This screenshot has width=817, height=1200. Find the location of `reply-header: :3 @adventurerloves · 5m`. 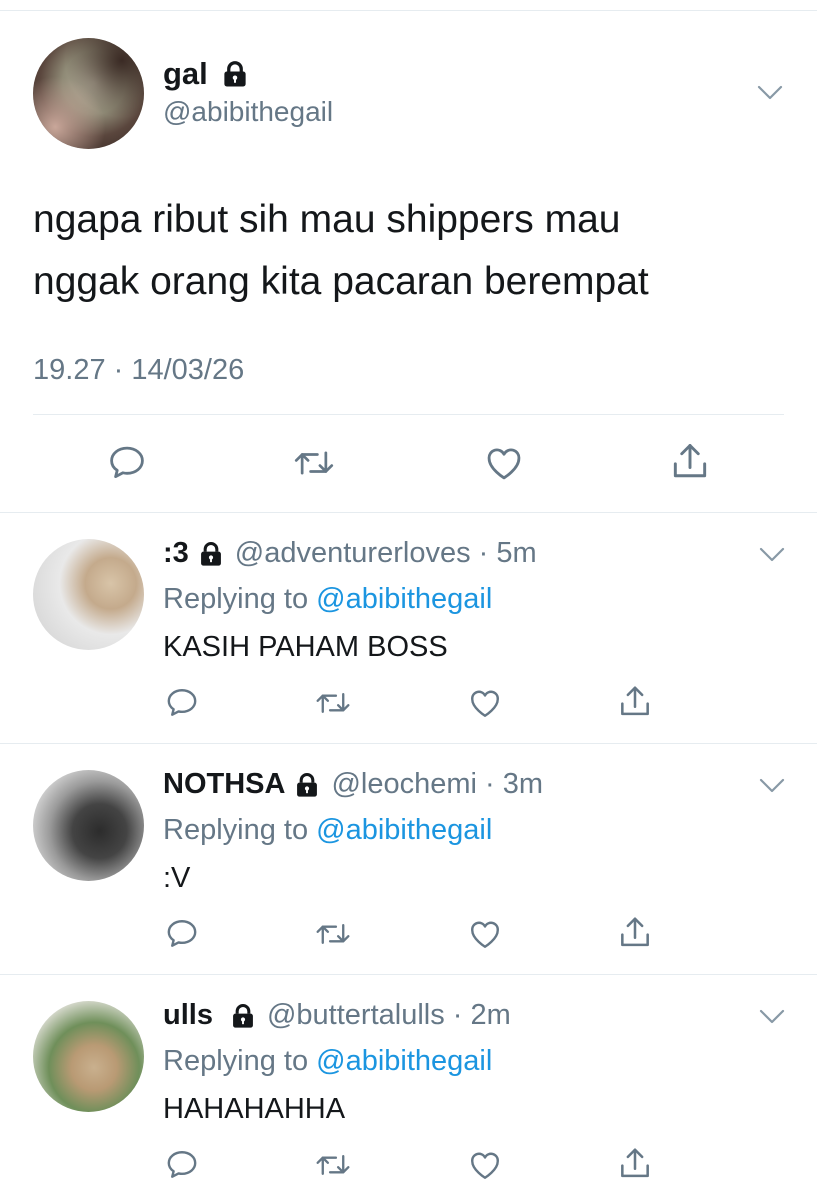

reply-header: :3 @adventurerloves · 5m is located at coordinates (350, 553).